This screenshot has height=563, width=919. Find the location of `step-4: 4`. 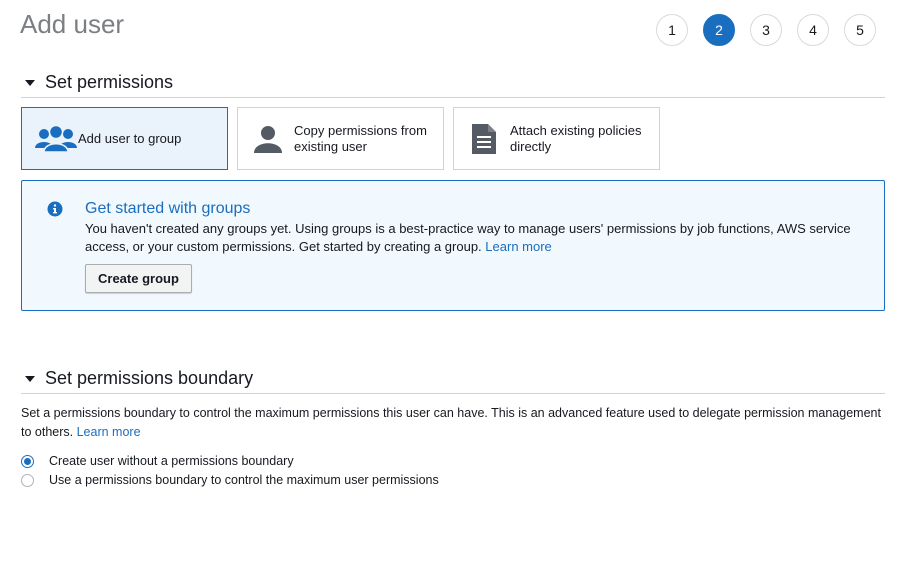

step-4: 4 is located at coordinates (813, 30).